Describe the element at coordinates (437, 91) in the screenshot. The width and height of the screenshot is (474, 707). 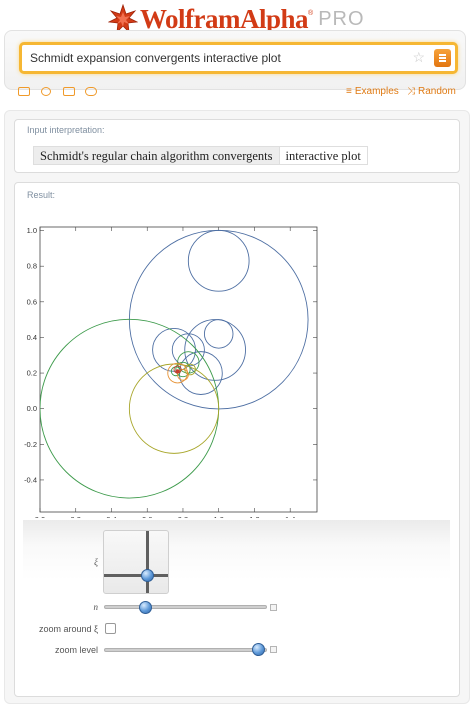
I see `random-label: Random` at that location.